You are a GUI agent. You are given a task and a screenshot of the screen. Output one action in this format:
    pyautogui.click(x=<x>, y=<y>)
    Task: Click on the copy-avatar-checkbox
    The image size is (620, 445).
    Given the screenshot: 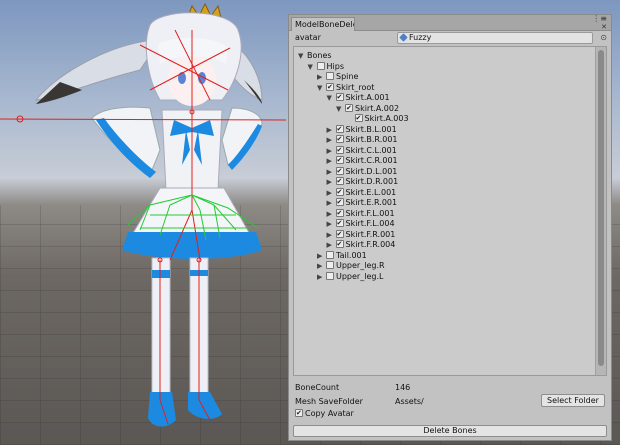 What is the action you would take?
    pyautogui.click(x=299, y=413)
    